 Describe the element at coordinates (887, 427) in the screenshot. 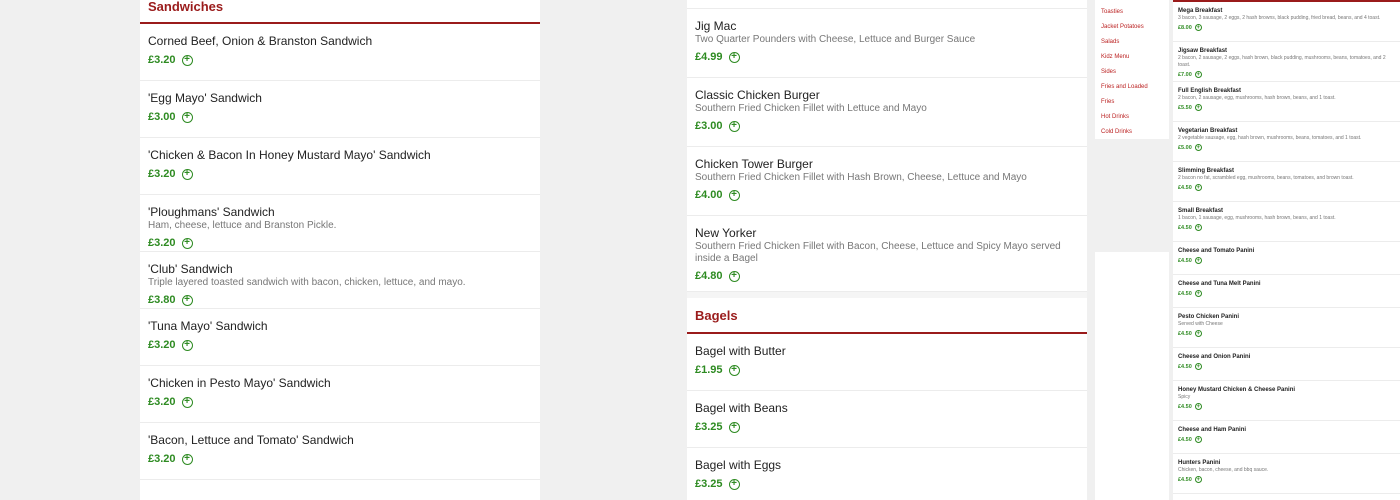

I see `price-row: £3.25 +` at that location.